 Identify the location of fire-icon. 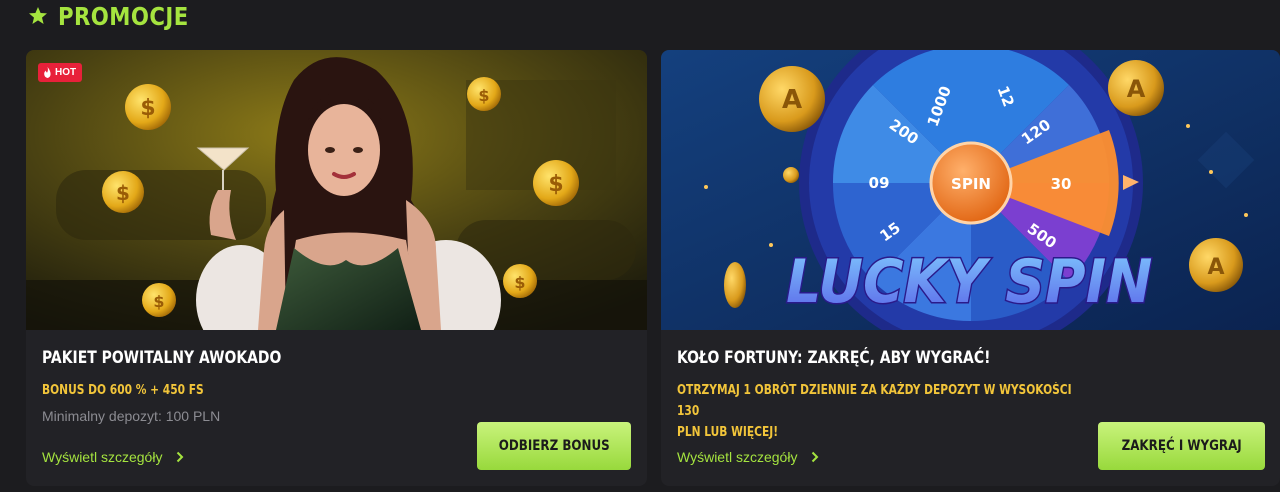
(47, 72).